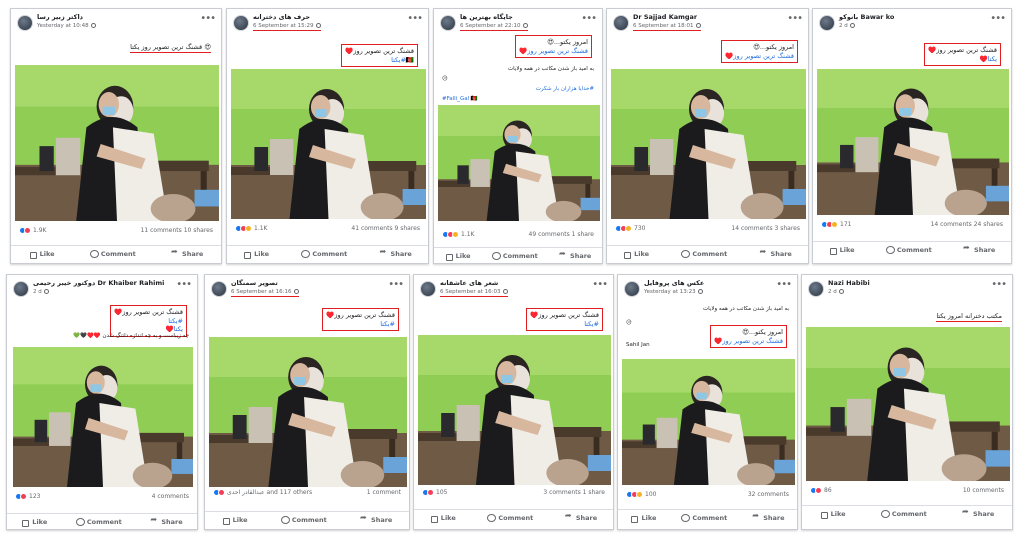 This screenshot has width=1020, height=537. What do you see at coordinates (170, 496) in the screenshot?
I see `comment-count: 4 comments` at bounding box center [170, 496].